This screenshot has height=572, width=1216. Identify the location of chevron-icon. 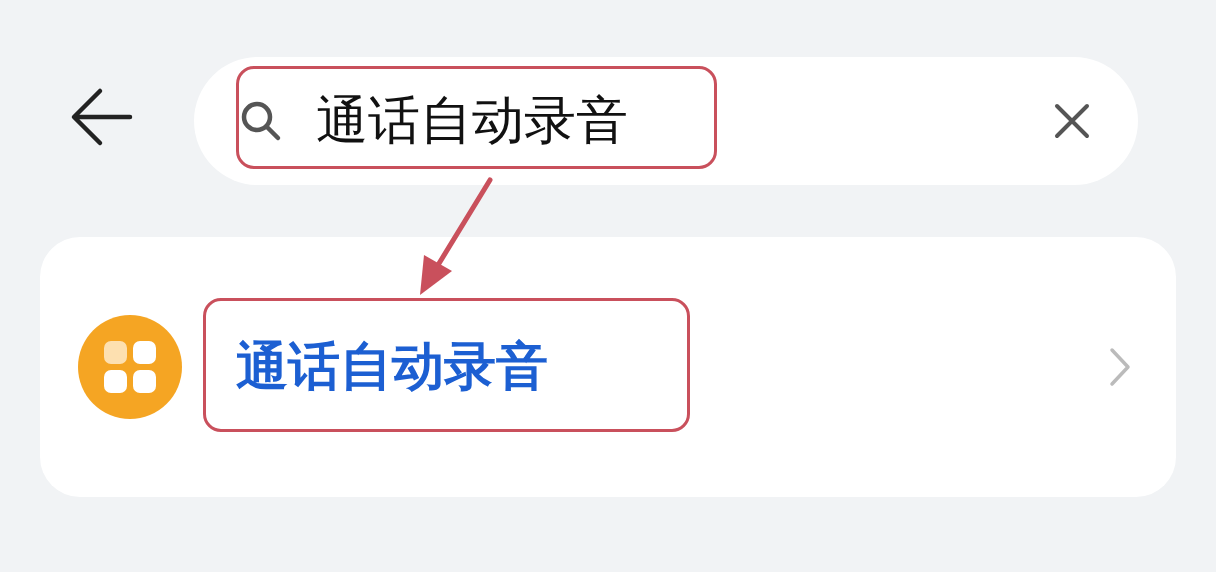
(1120, 367).